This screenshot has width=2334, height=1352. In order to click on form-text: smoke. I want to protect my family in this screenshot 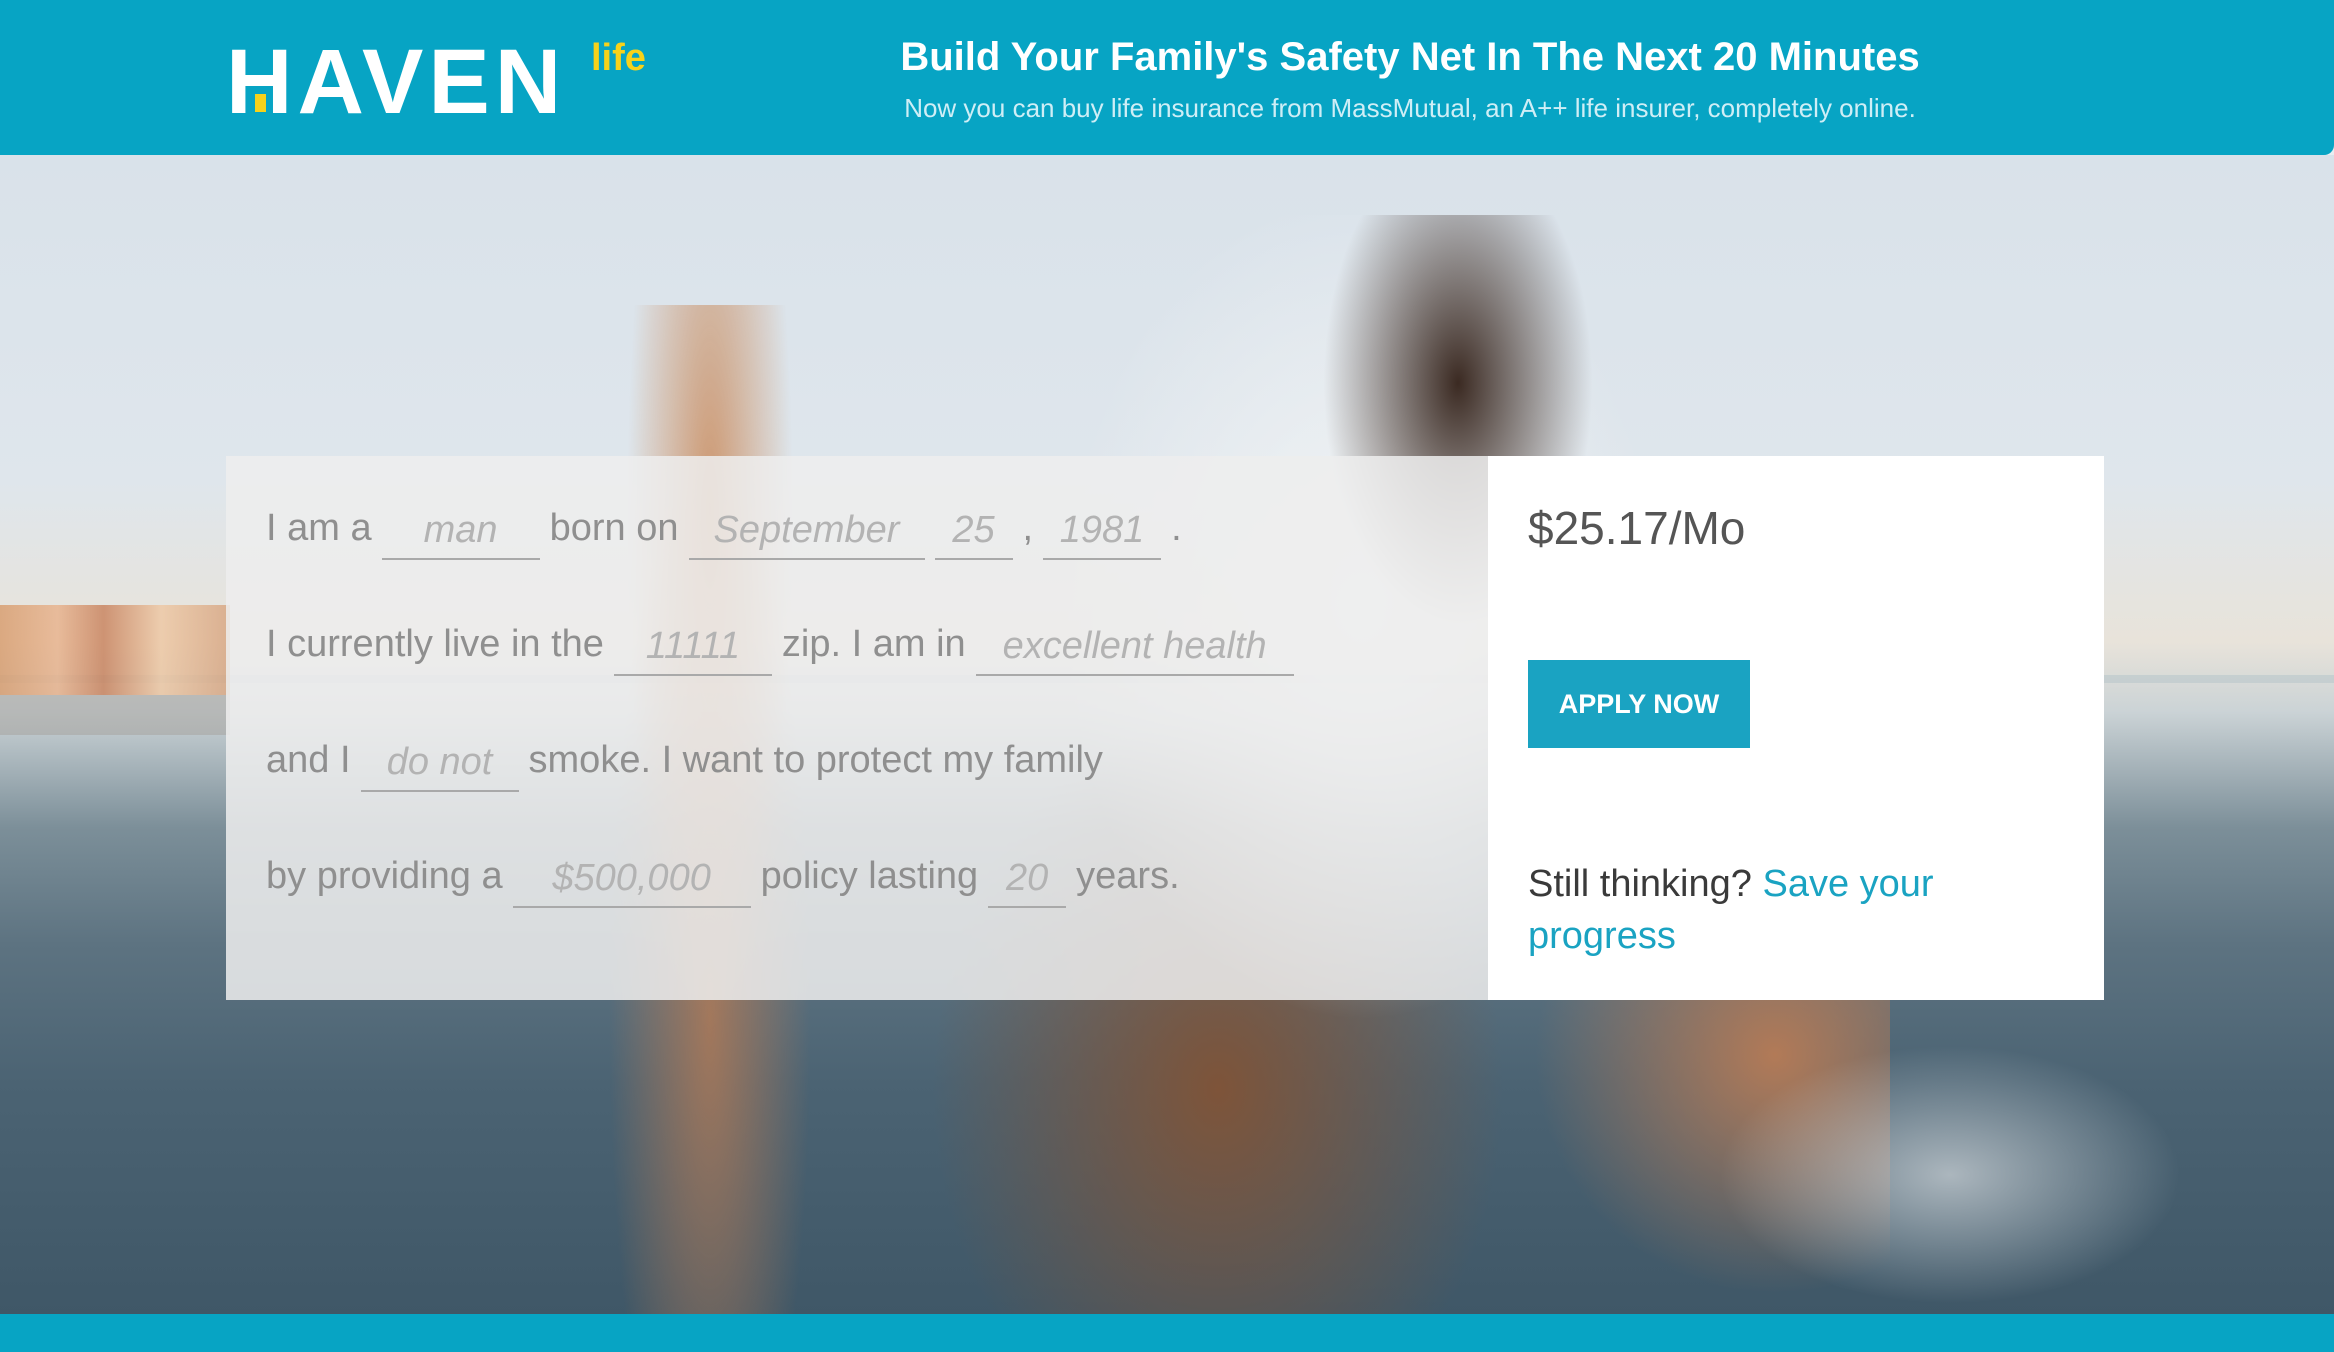, I will do `click(815, 760)`.